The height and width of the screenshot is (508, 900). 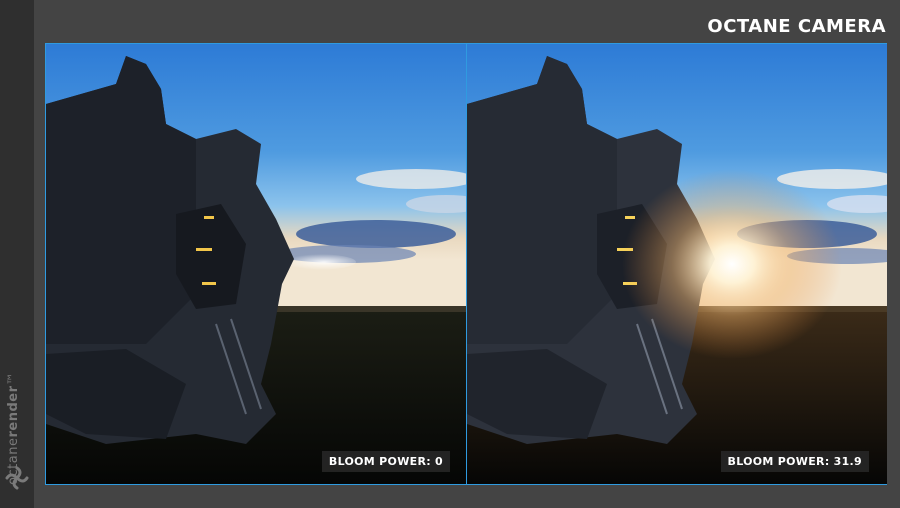 I want to click on logo-trademark: ™, so click(x=13, y=379).